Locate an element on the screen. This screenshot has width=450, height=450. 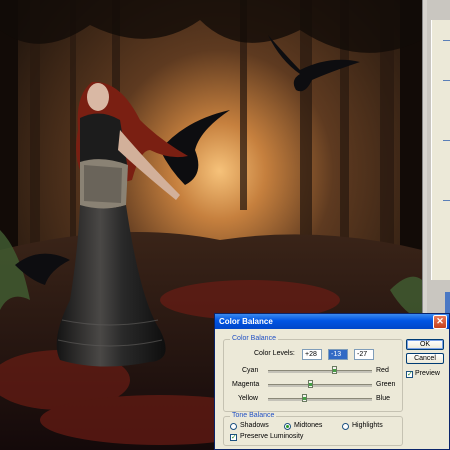
preserve-luminosity-label: Preserve Luminosity is located at coordinates (272, 436).